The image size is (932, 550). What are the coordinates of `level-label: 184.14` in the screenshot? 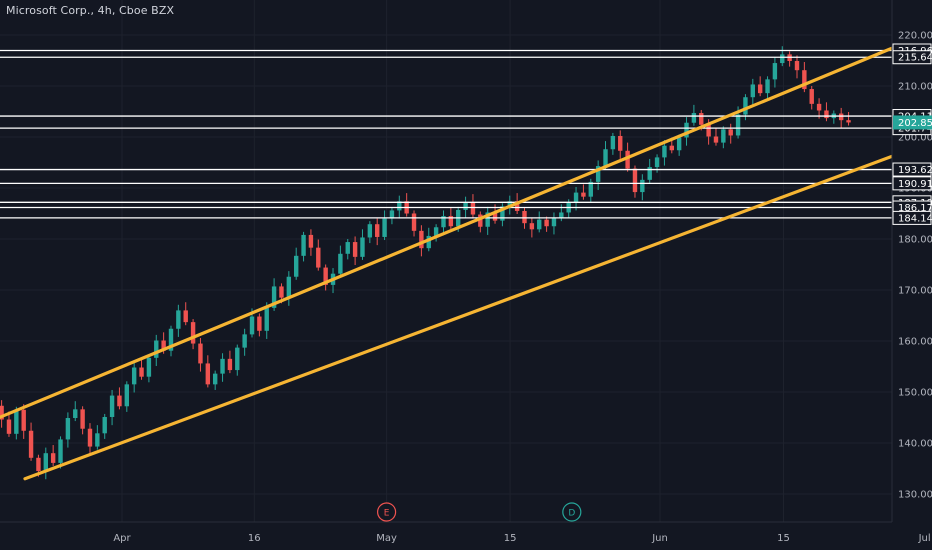 It's located at (912, 217).